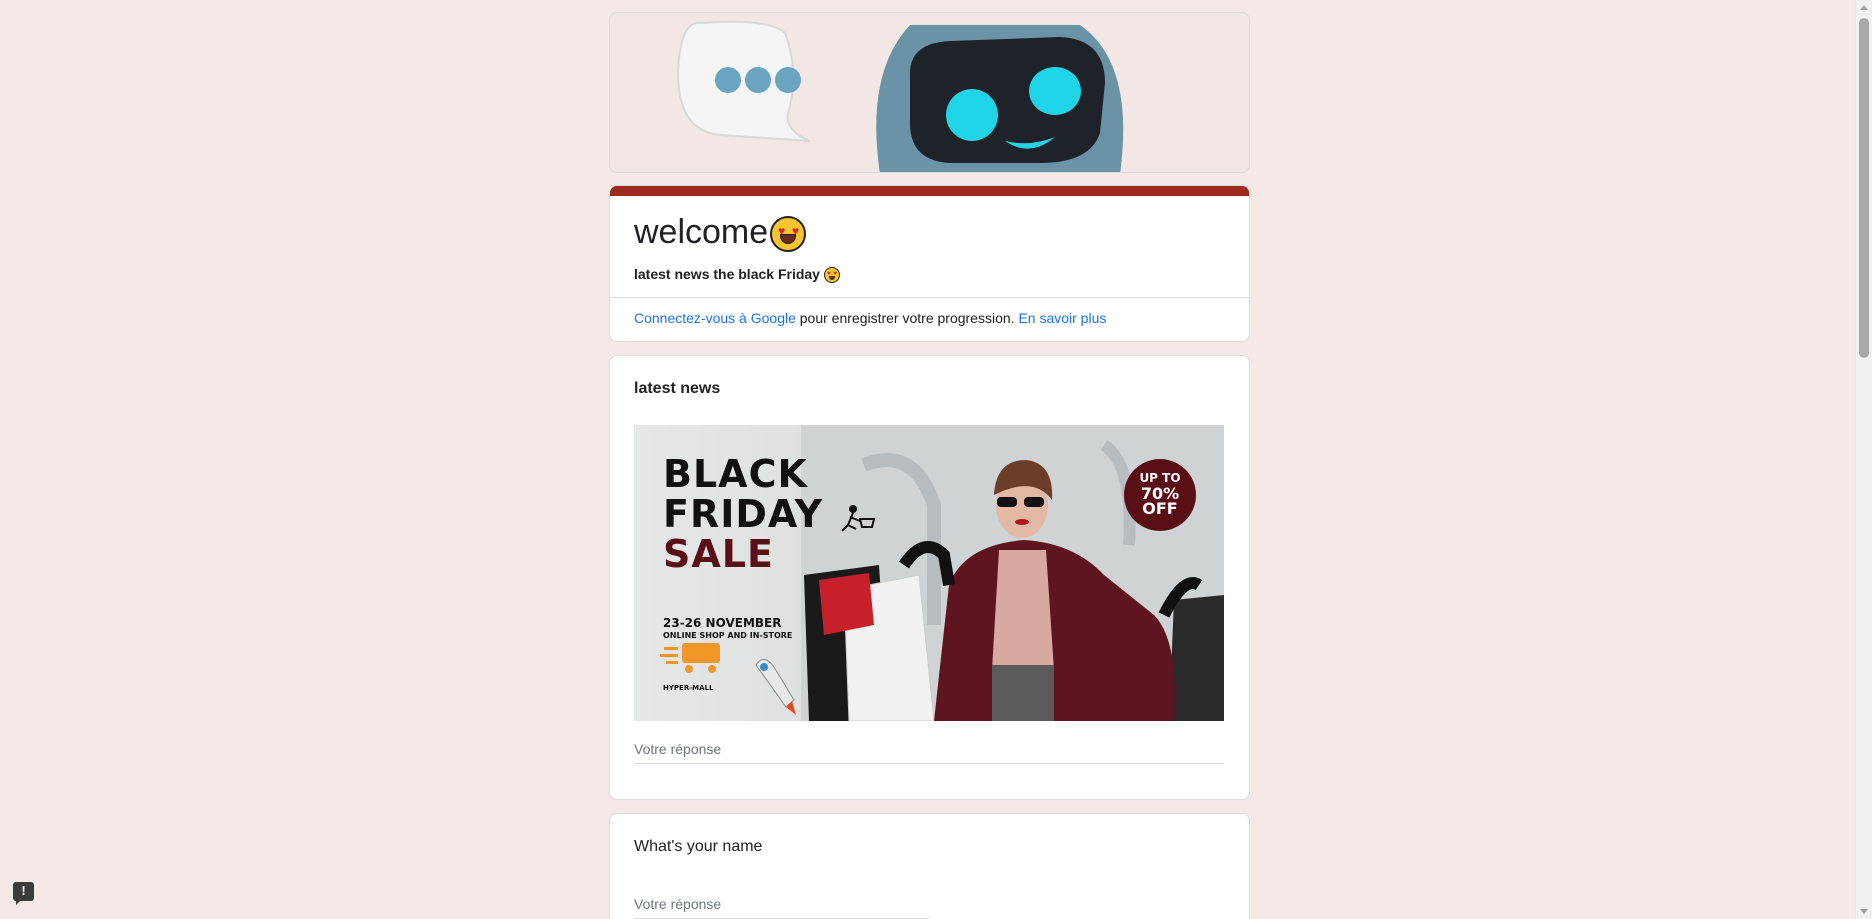 This screenshot has width=1872, height=919. I want to click on scrollbar-thumb, so click(1864, 188).